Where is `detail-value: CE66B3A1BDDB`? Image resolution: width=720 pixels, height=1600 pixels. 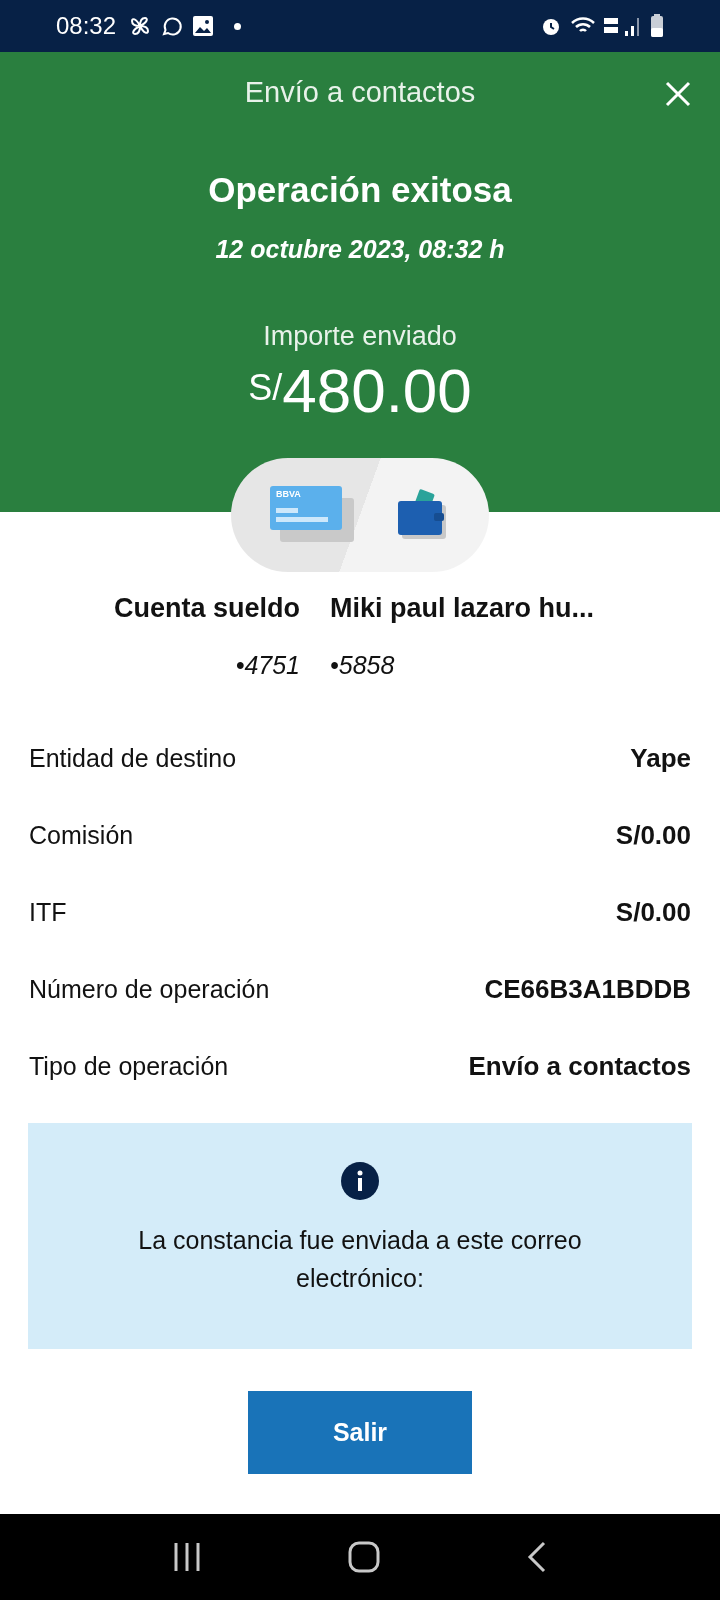
detail-value: CE66B3A1BDDB is located at coordinates (587, 989).